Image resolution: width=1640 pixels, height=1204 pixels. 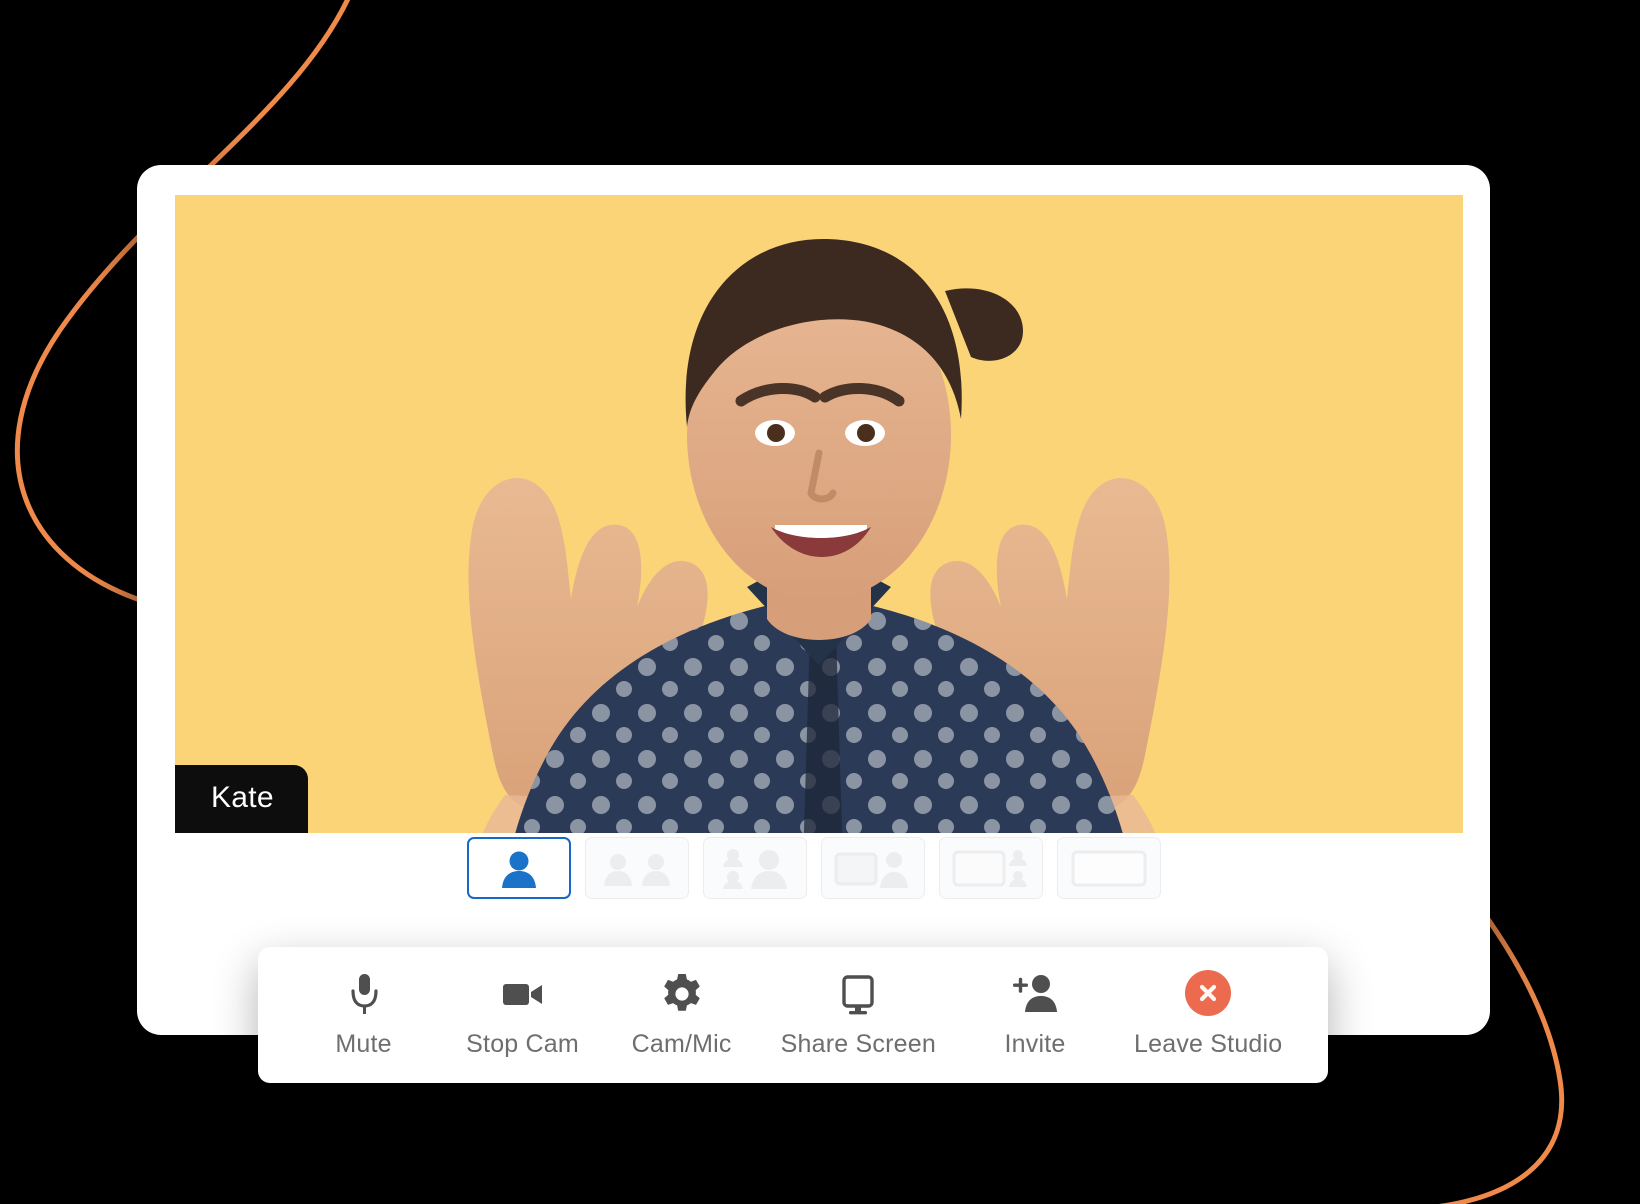 I want to click on three-people-icon, so click(x=754, y=869).